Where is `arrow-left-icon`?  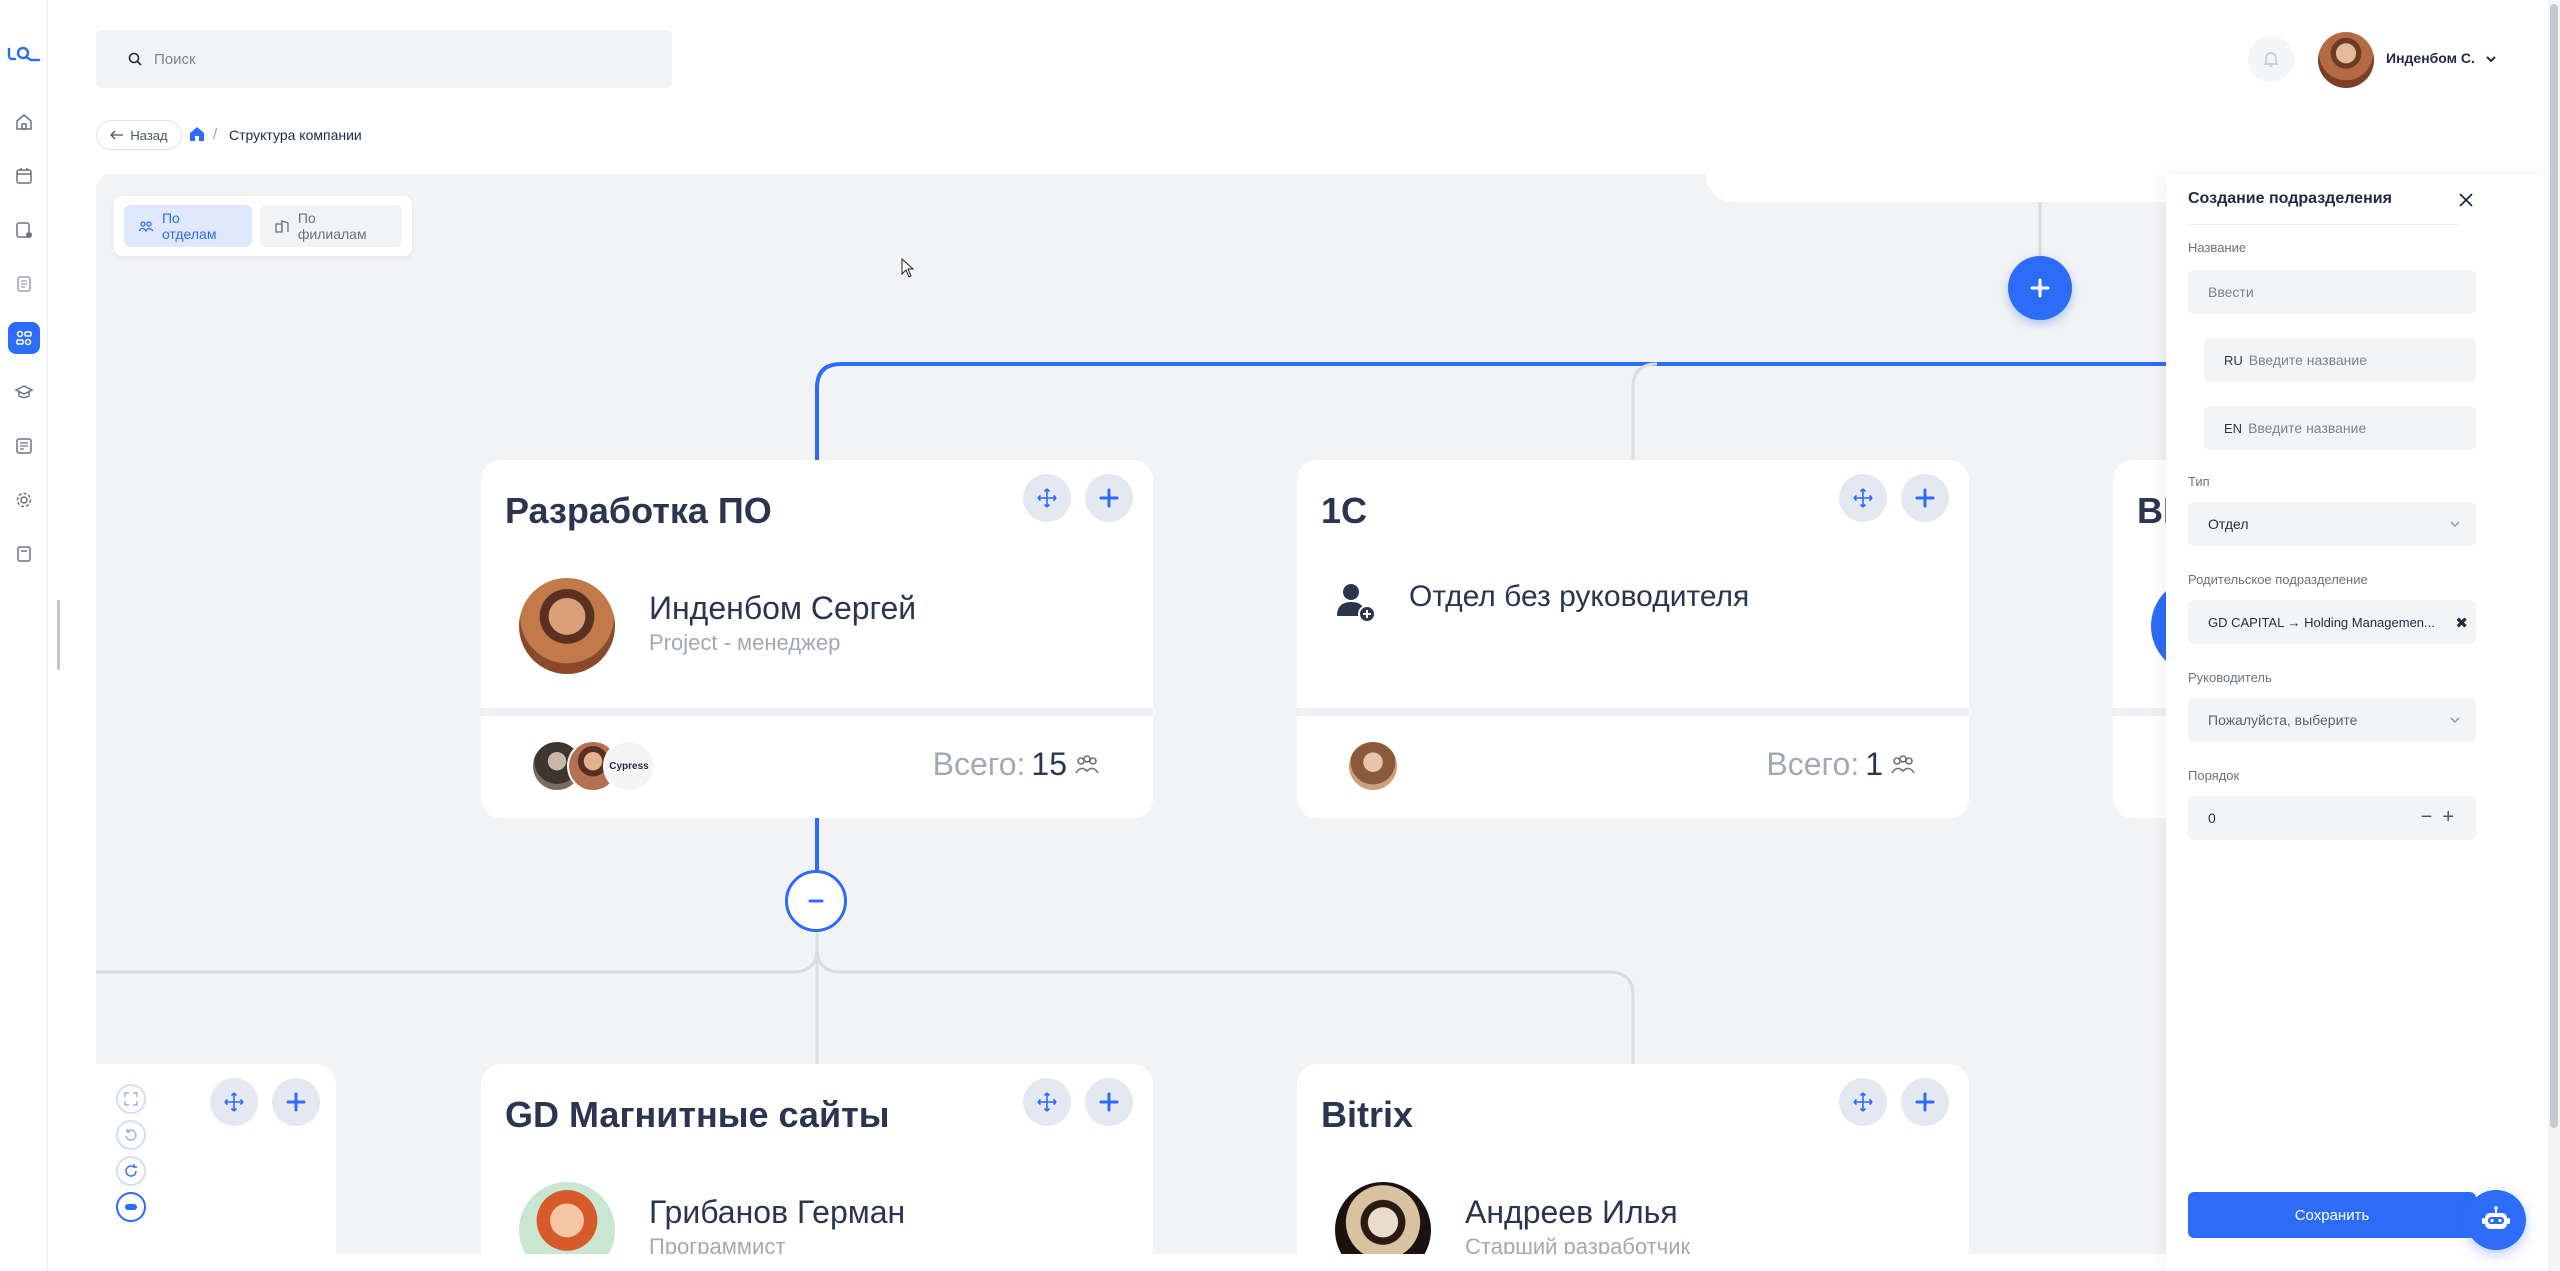 arrow-left-icon is located at coordinates (117, 135).